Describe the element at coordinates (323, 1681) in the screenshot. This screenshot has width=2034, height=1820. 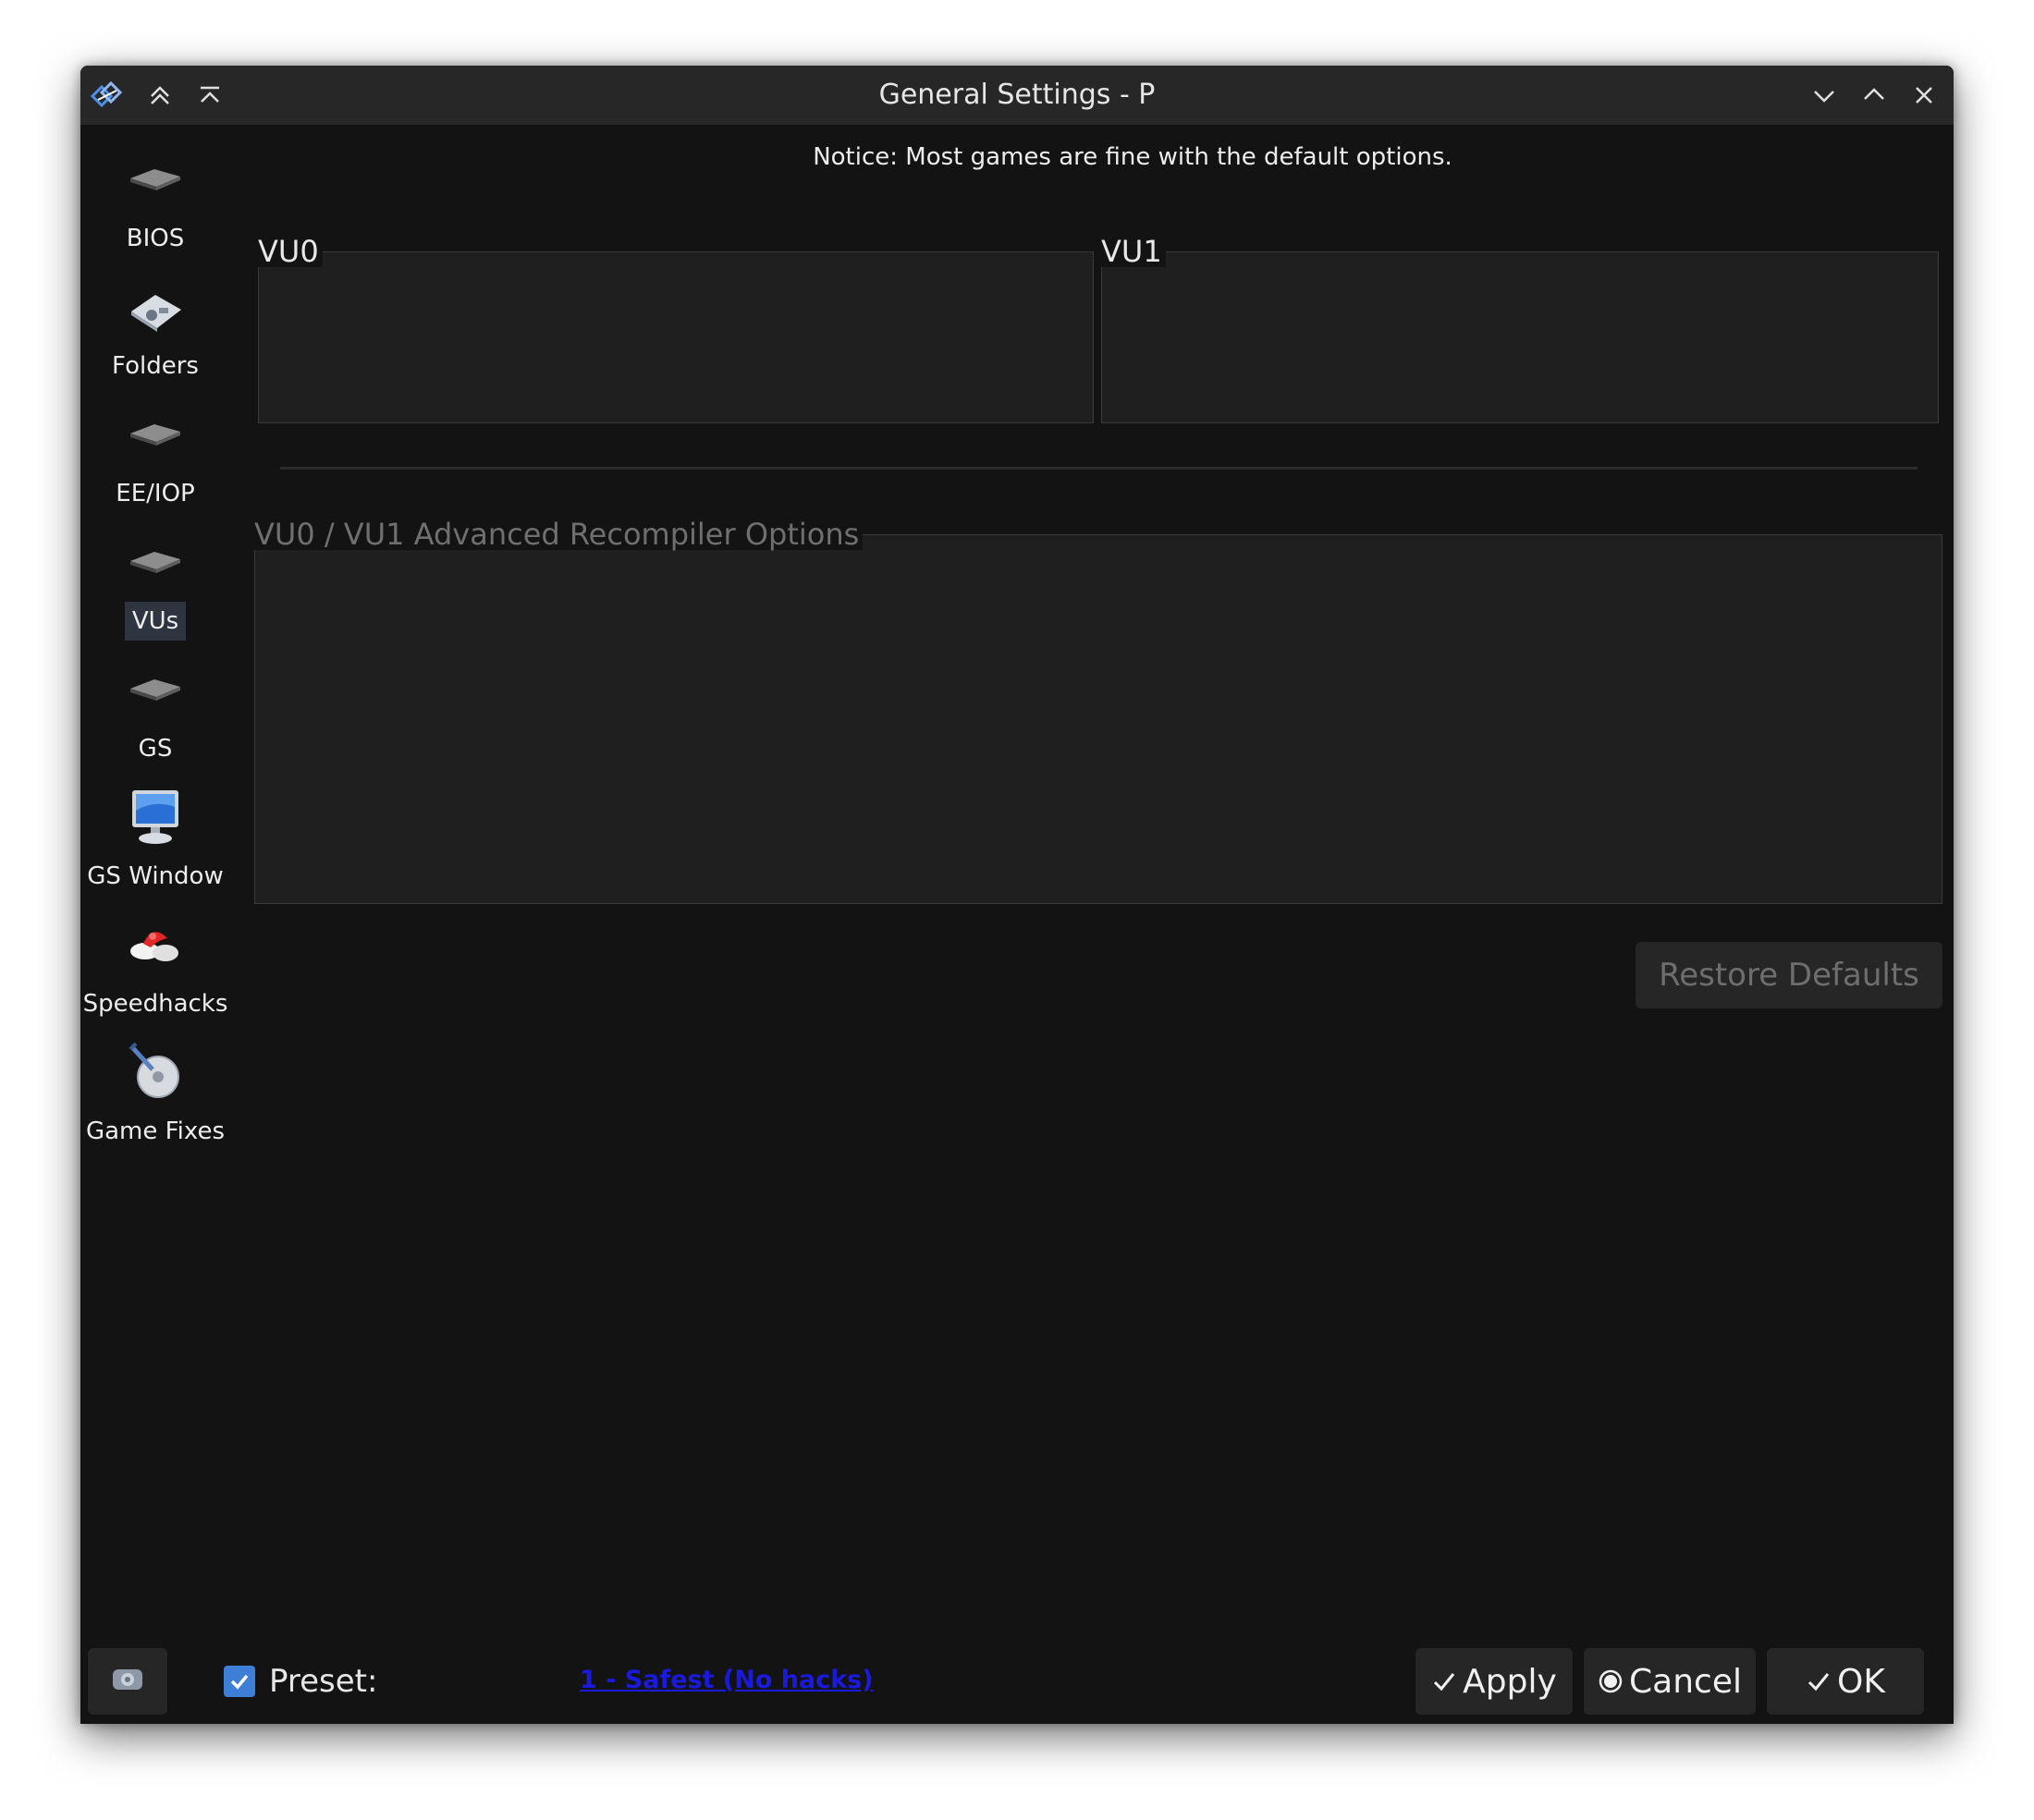
I see `preset-label: Preset:` at that location.